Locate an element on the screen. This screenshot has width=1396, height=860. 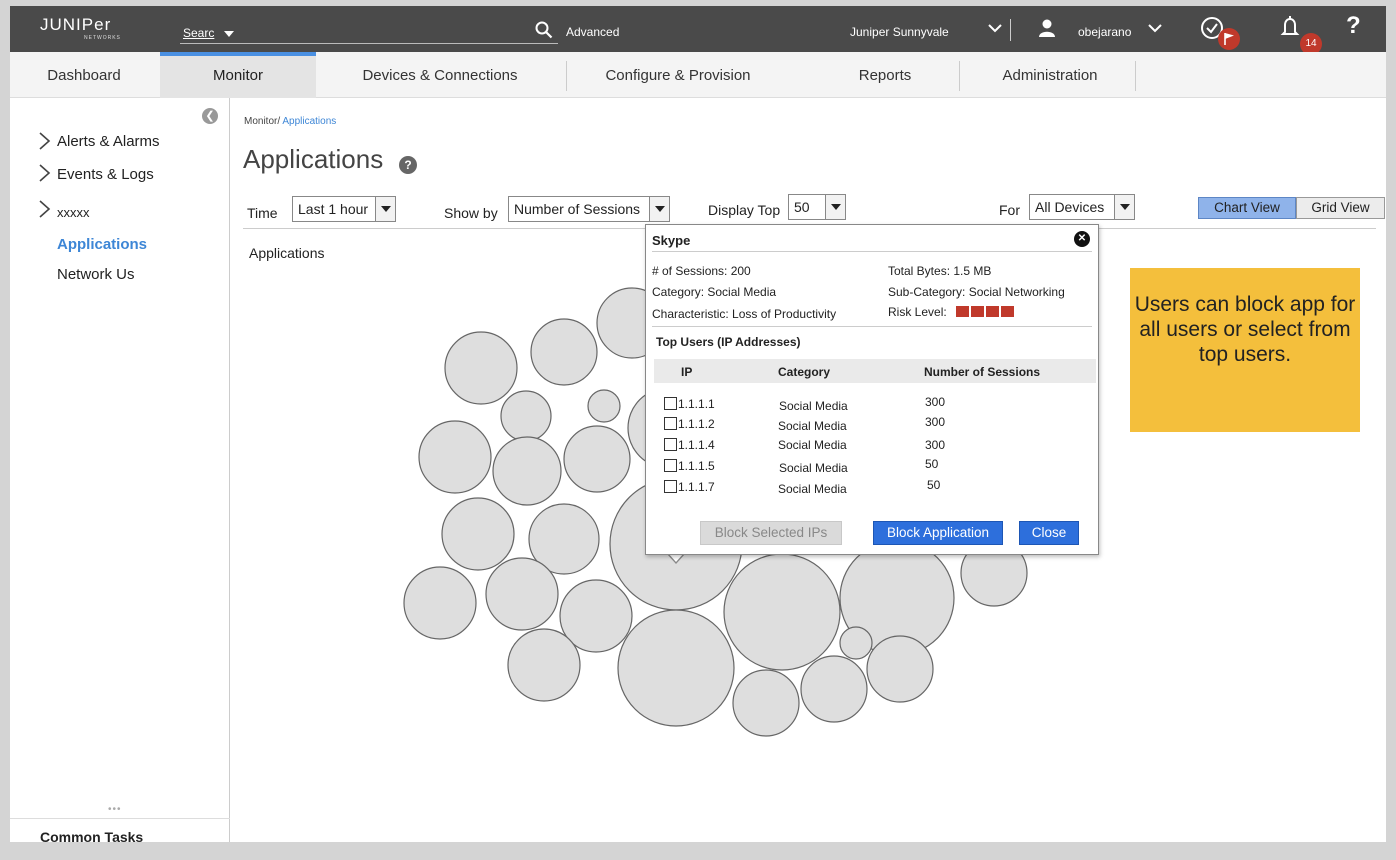
tasks-check-icon is located at coordinates (1222, 34).